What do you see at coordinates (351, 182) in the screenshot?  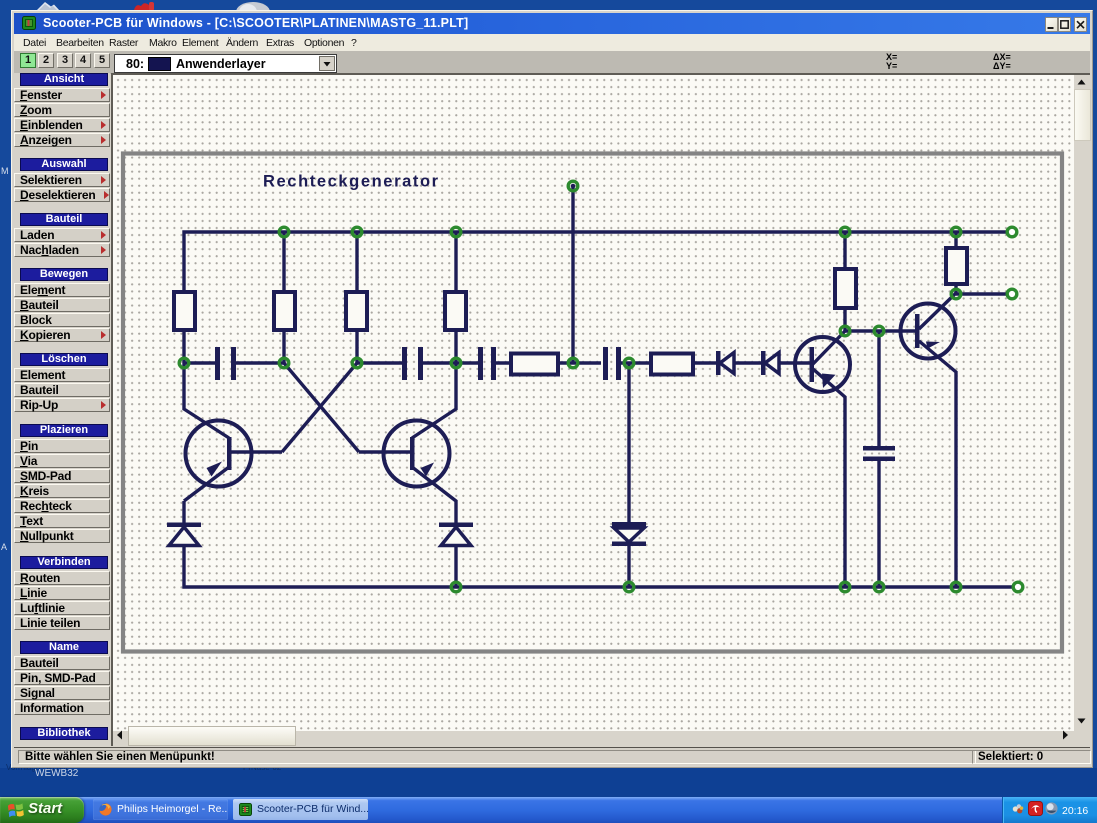 I see `svg-text: Rechteckgenerator` at bounding box center [351, 182].